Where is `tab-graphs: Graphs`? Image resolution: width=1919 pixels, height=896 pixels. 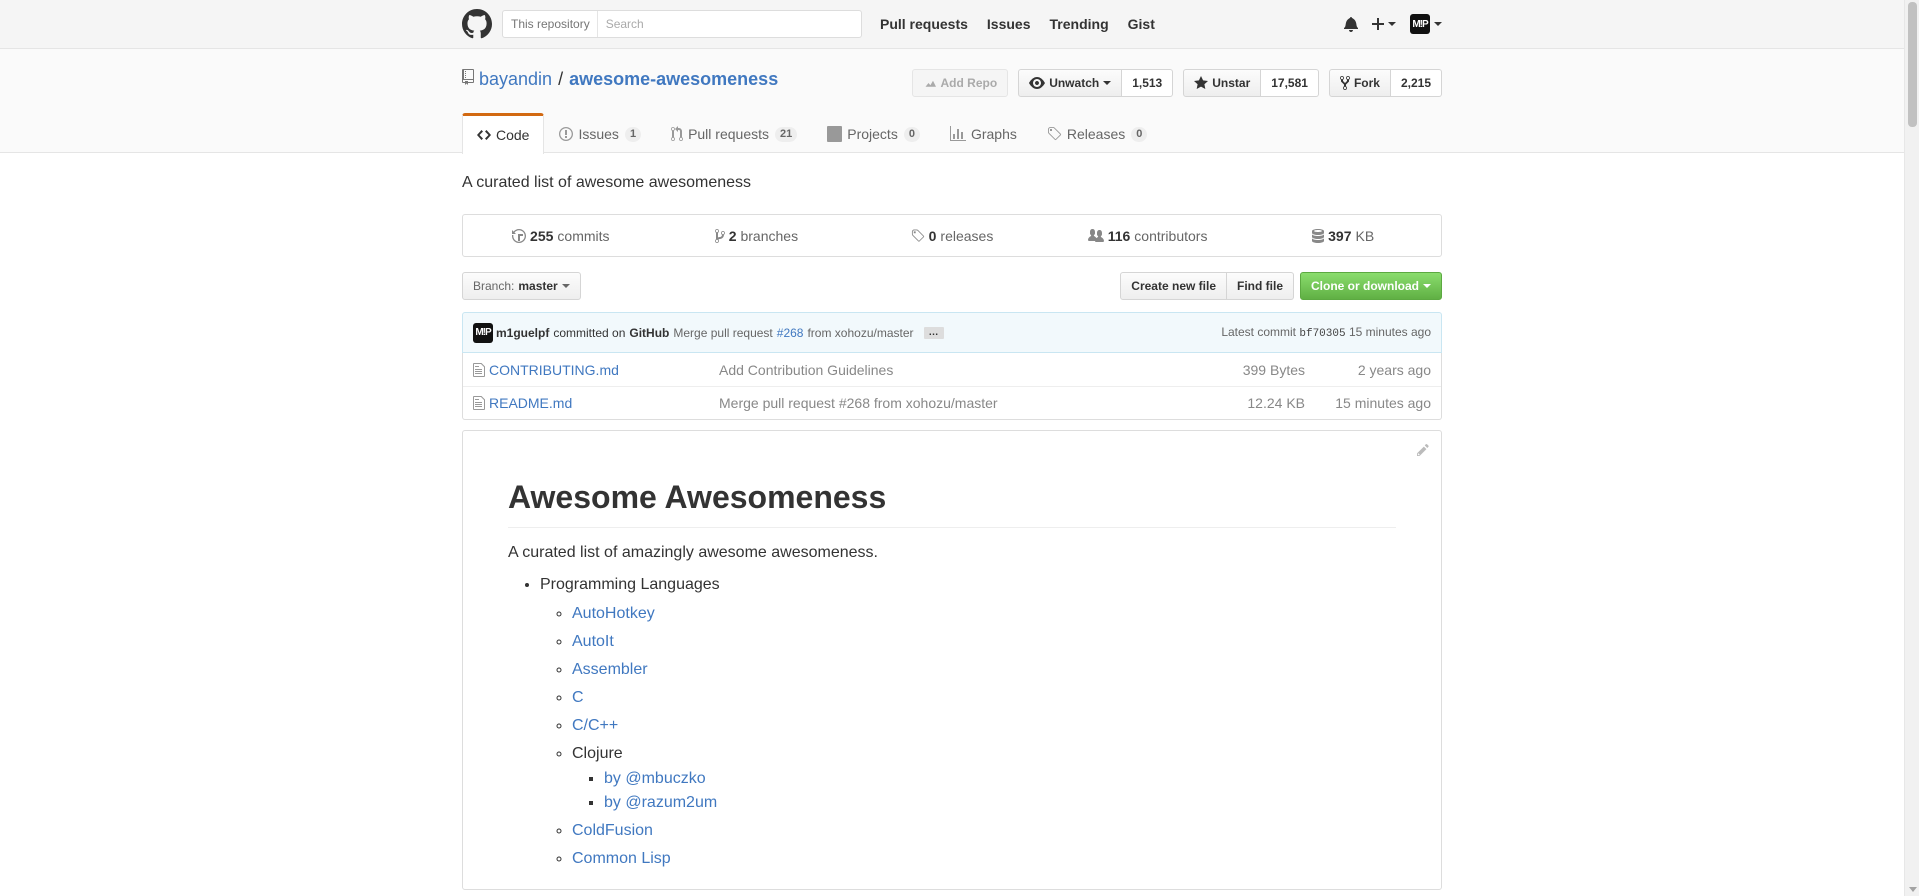 tab-graphs: Graphs is located at coordinates (983, 133).